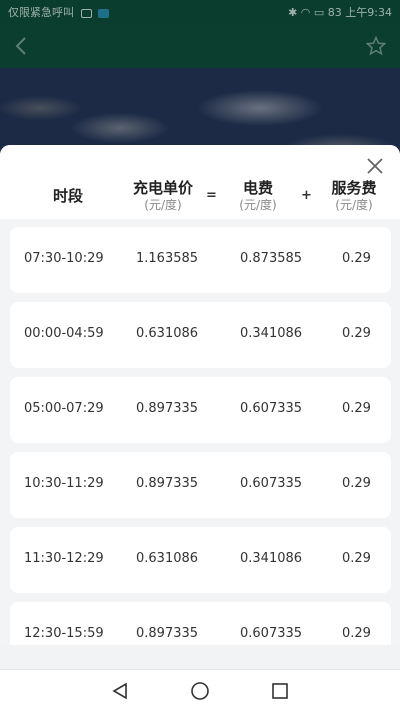 Image resolution: width=400 pixels, height=711 pixels. Describe the element at coordinates (280, 691) in the screenshot. I see `square-recents-icon` at that location.